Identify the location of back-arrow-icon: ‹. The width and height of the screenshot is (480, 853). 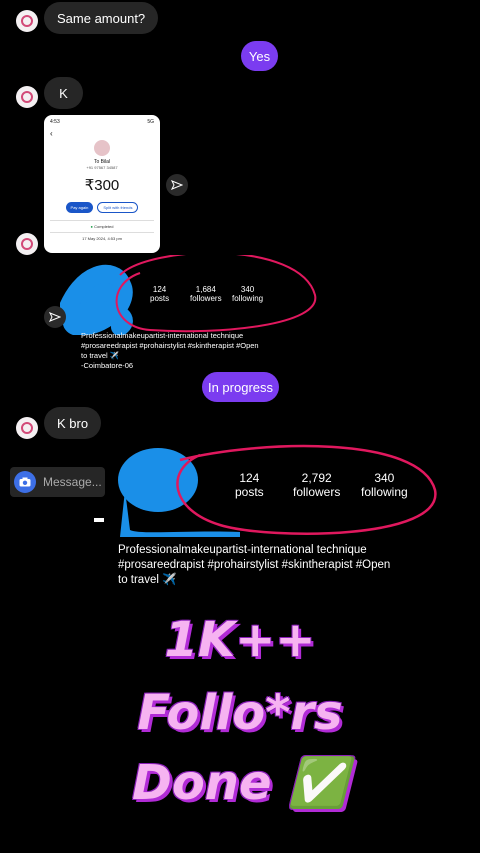
(51, 133).